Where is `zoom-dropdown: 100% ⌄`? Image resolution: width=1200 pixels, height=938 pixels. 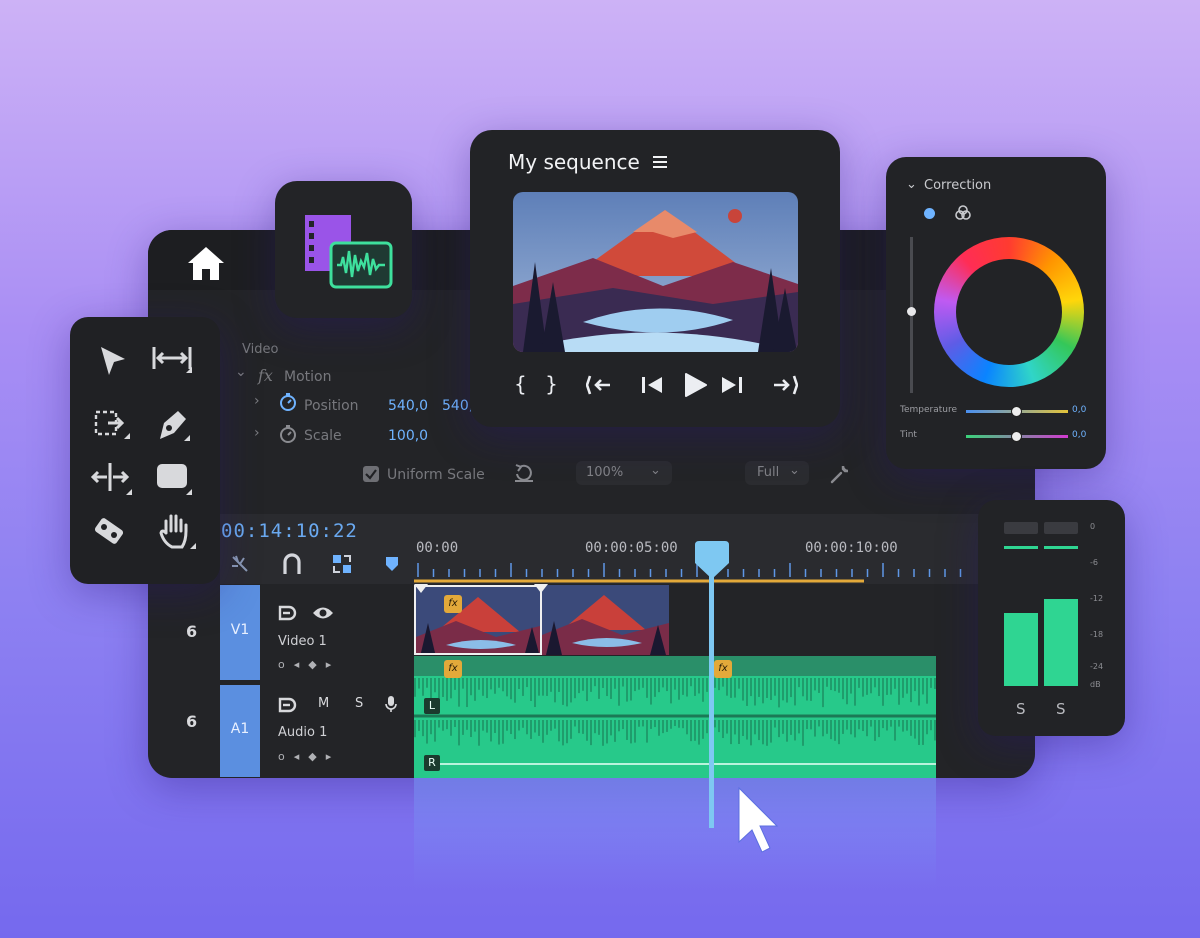
zoom-dropdown: 100% ⌄ is located at coordinates (624, 473).